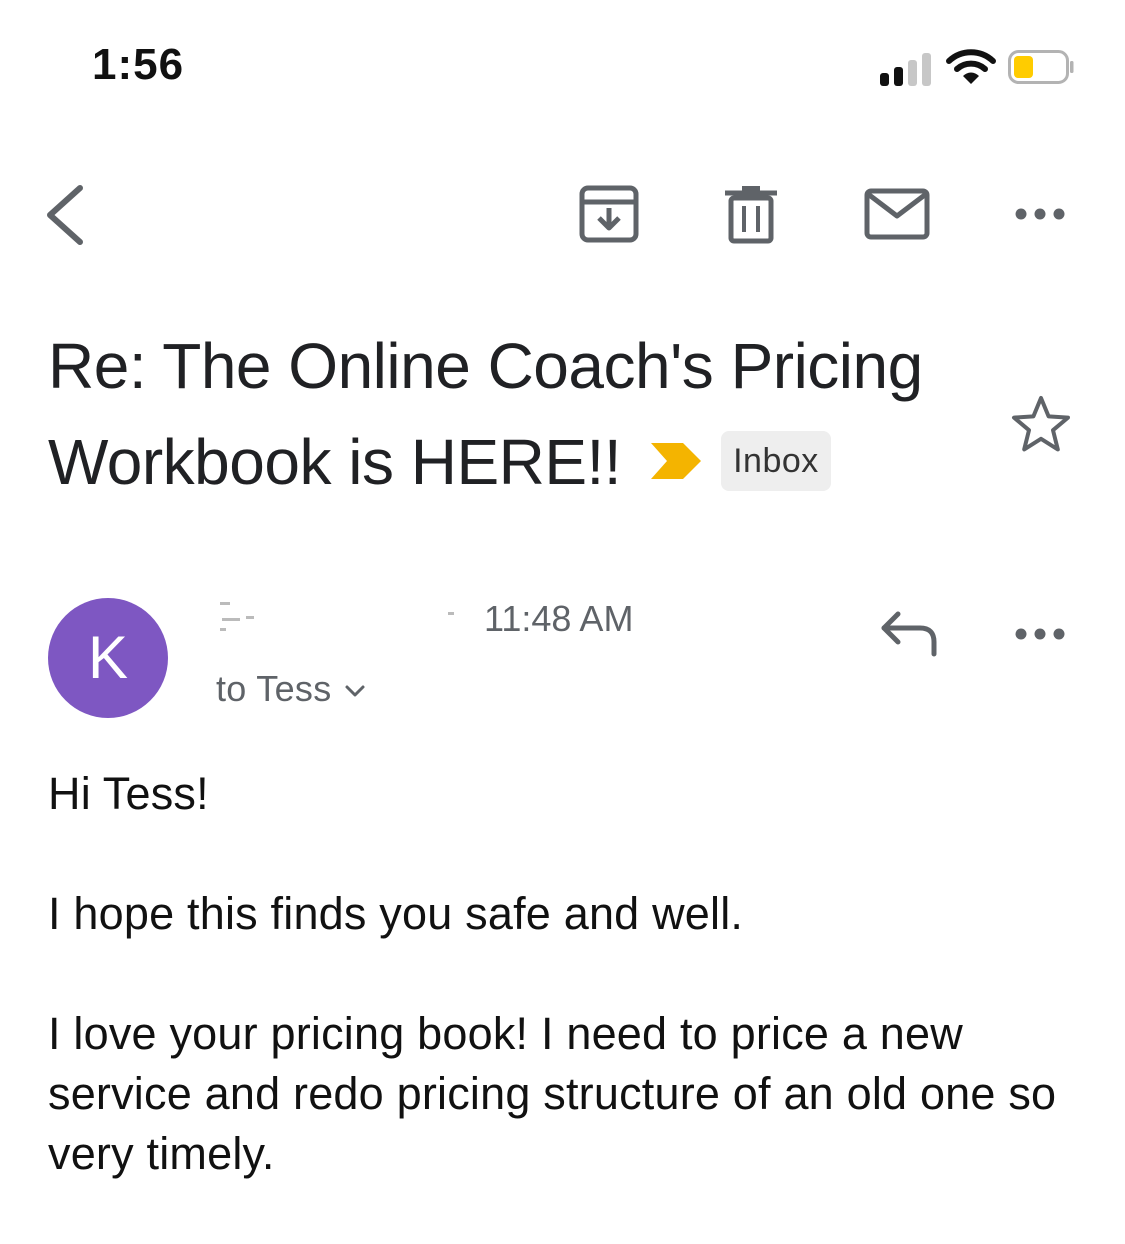  Describe the element at coordinates (1041, 424) in the screenshot. I see `star-button` at that location.